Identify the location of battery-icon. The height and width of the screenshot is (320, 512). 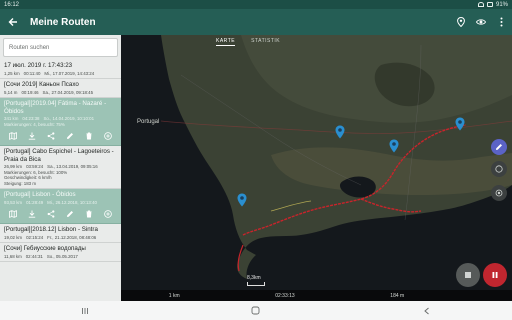
(489, 4).